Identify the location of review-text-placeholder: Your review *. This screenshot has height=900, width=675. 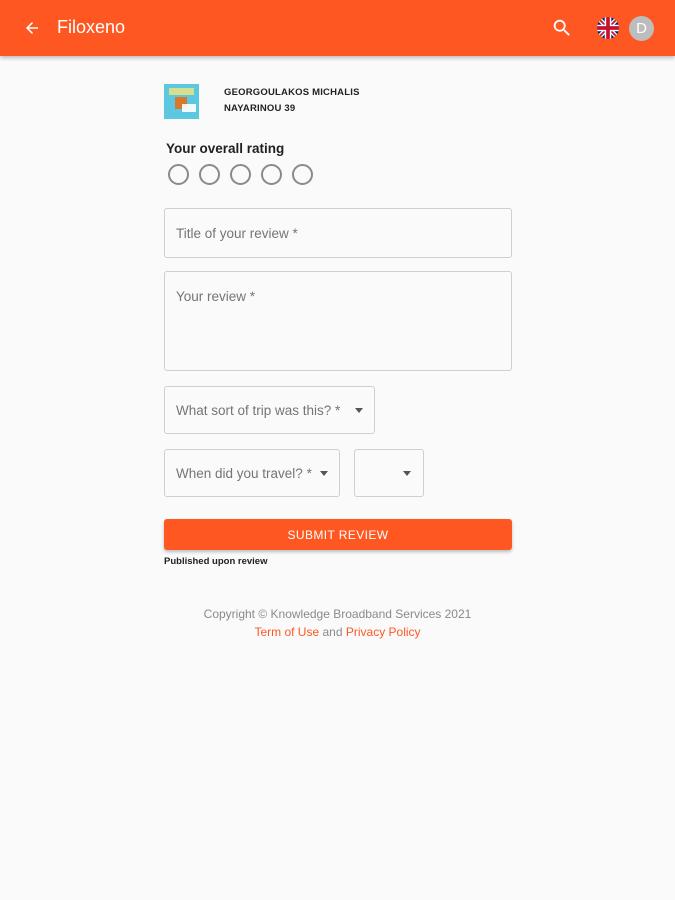
(216, 296).